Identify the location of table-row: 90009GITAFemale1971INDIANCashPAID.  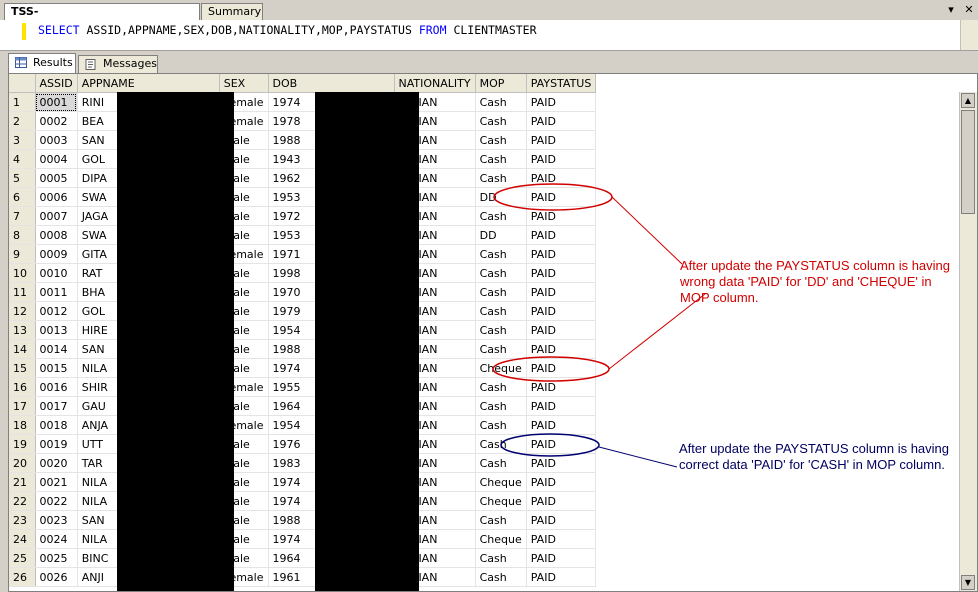
(303, 254).